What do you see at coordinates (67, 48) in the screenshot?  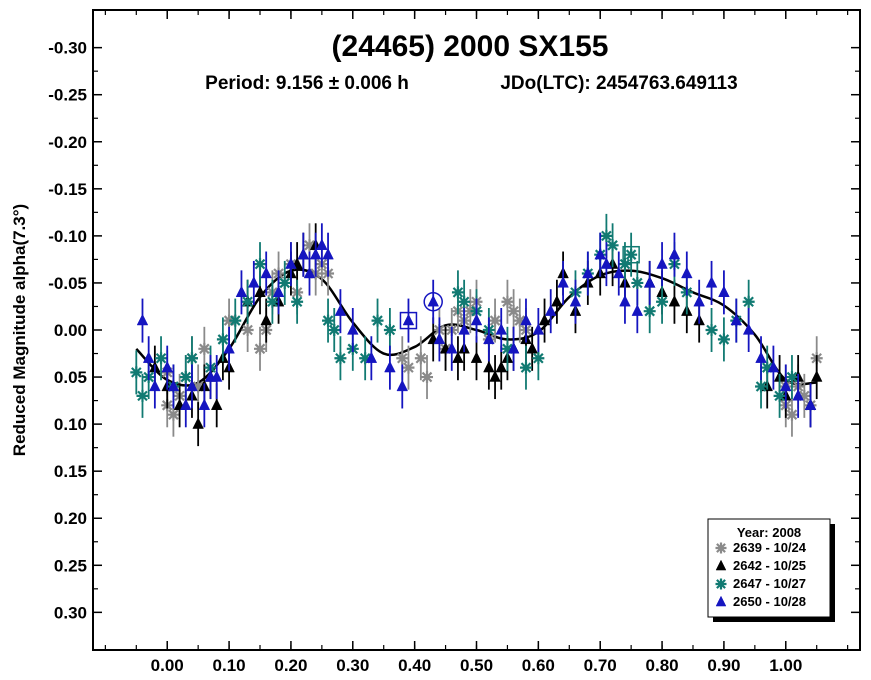 I see `y-tick-label: -0.30` at bounding box center [67, 48].